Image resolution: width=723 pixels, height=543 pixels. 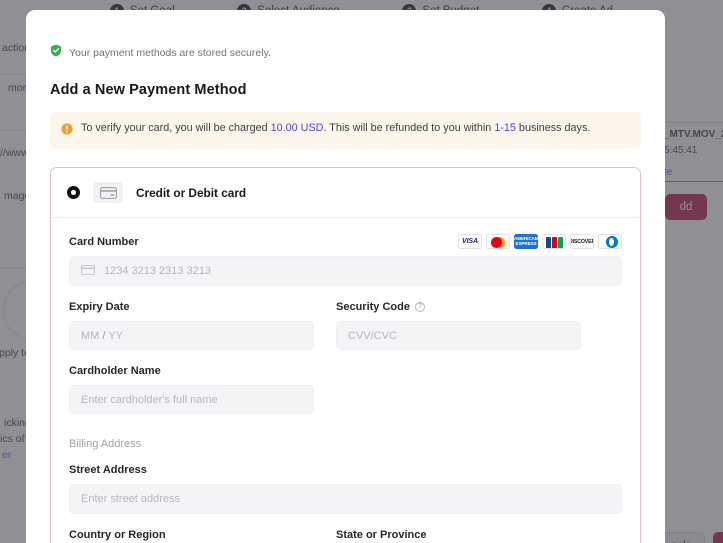 I want to click on field-expiry-date: Expiry Date MM / YY, so click(x=191, y=325).